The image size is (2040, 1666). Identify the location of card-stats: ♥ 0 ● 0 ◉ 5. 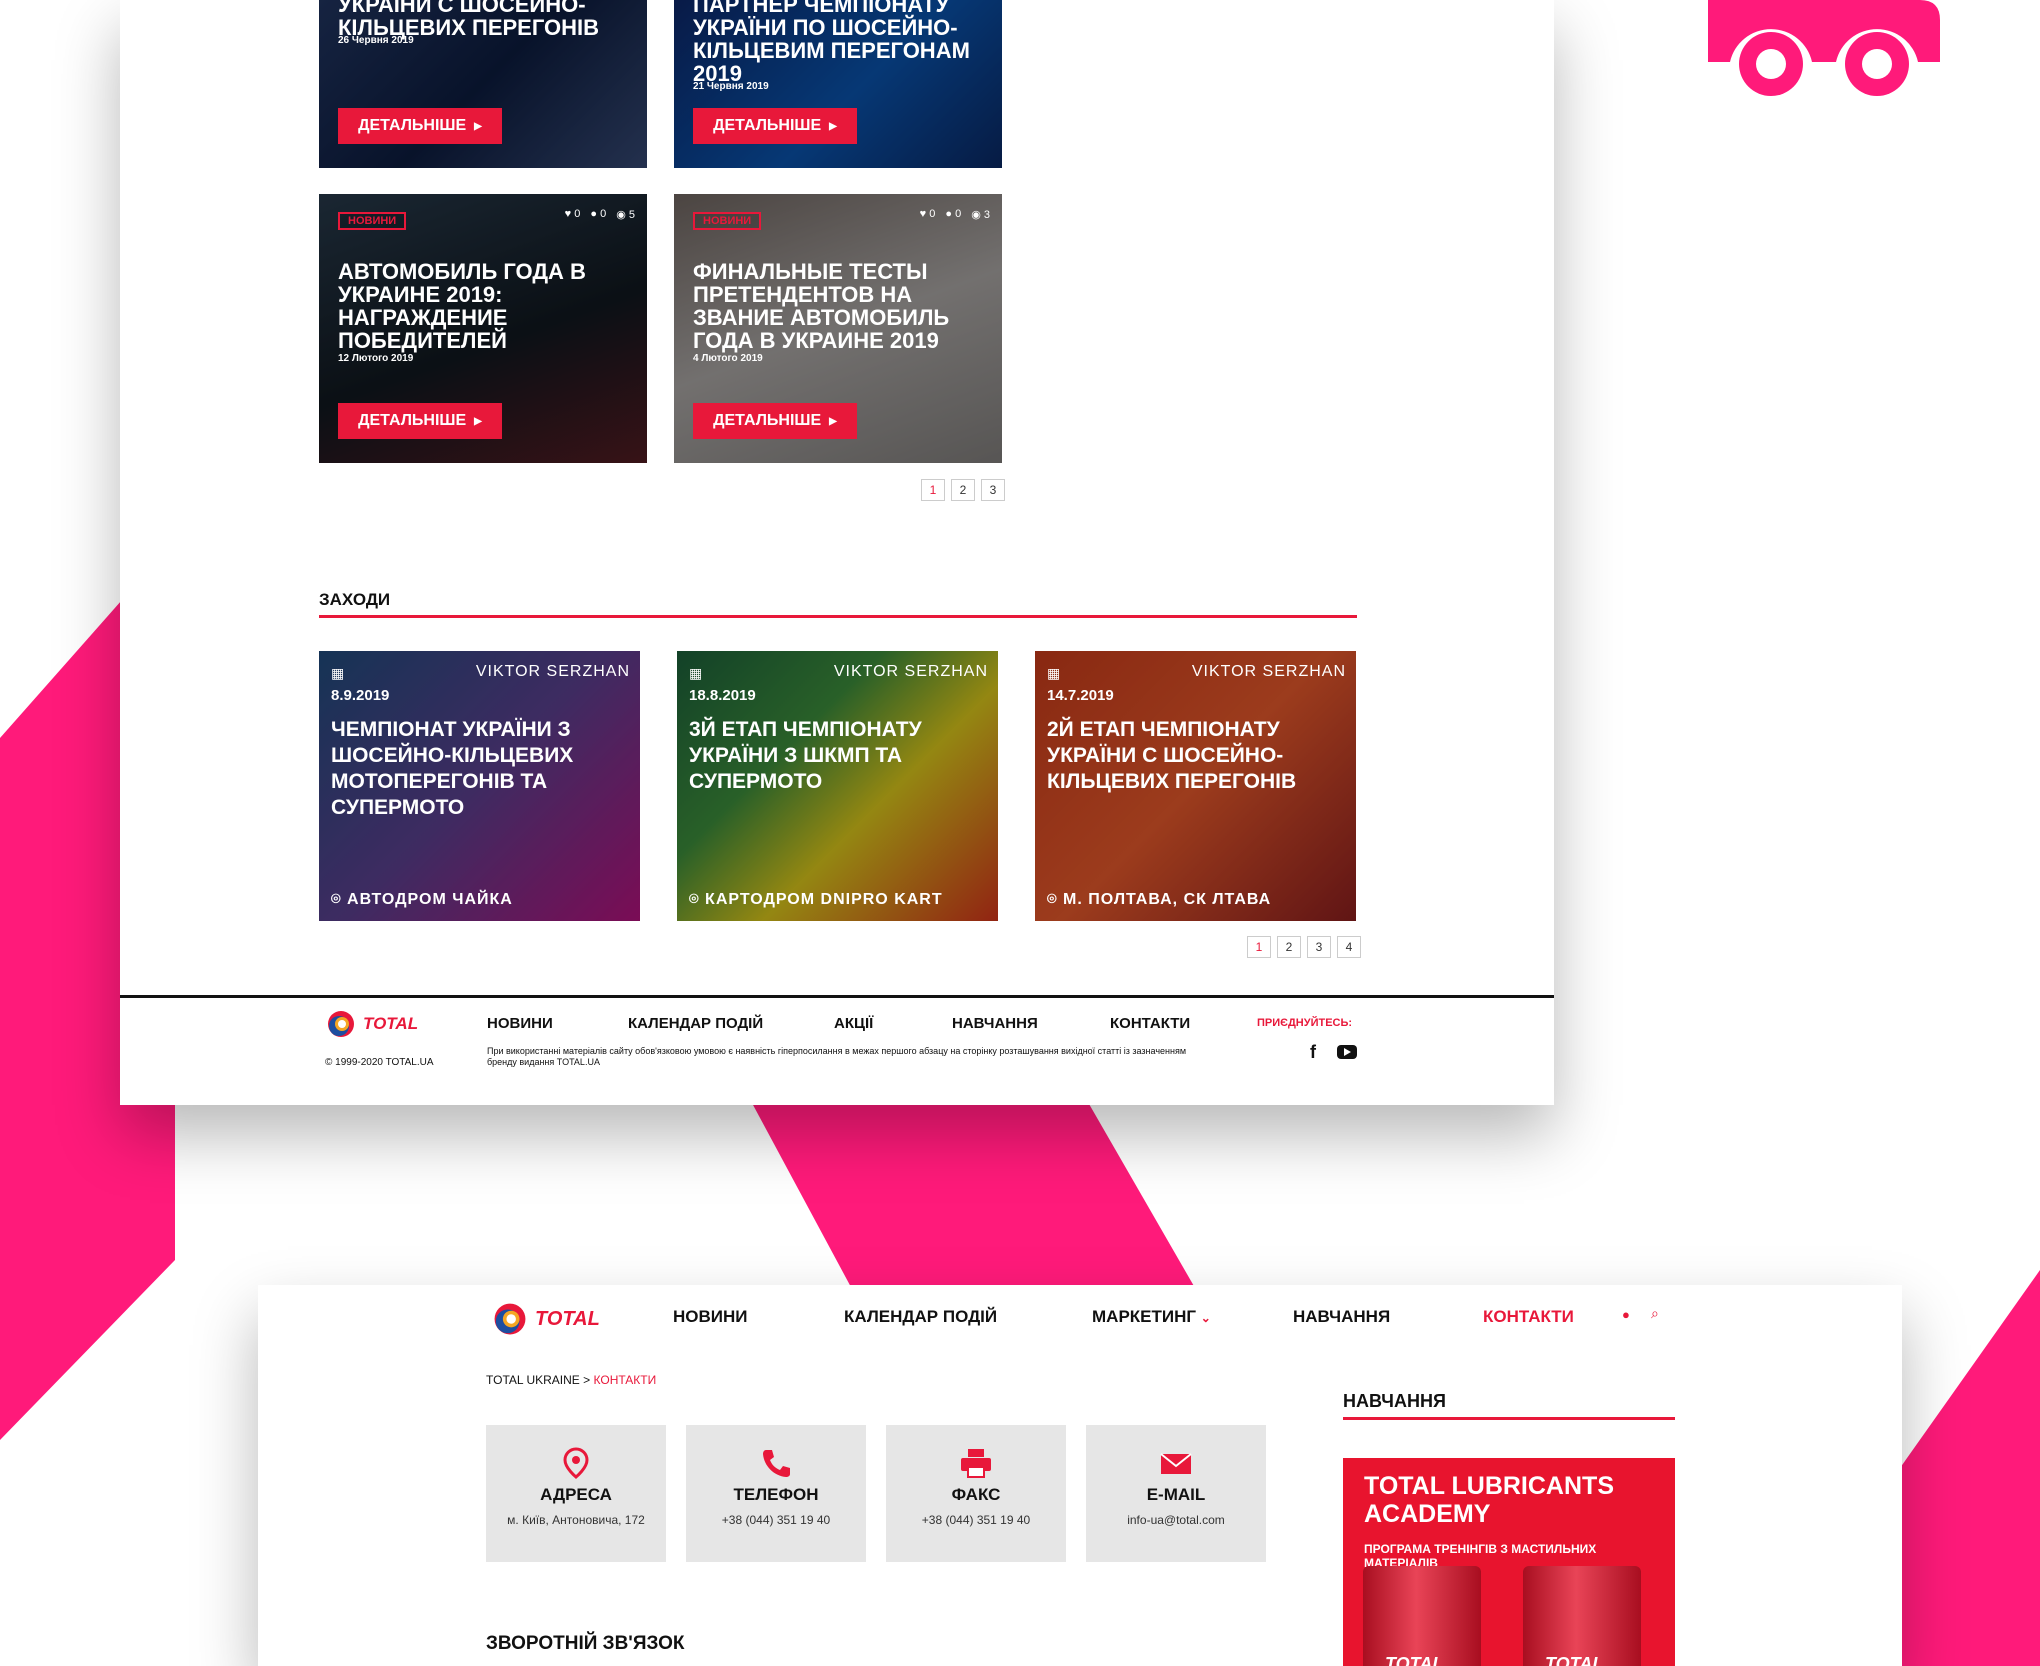
(600, 214).